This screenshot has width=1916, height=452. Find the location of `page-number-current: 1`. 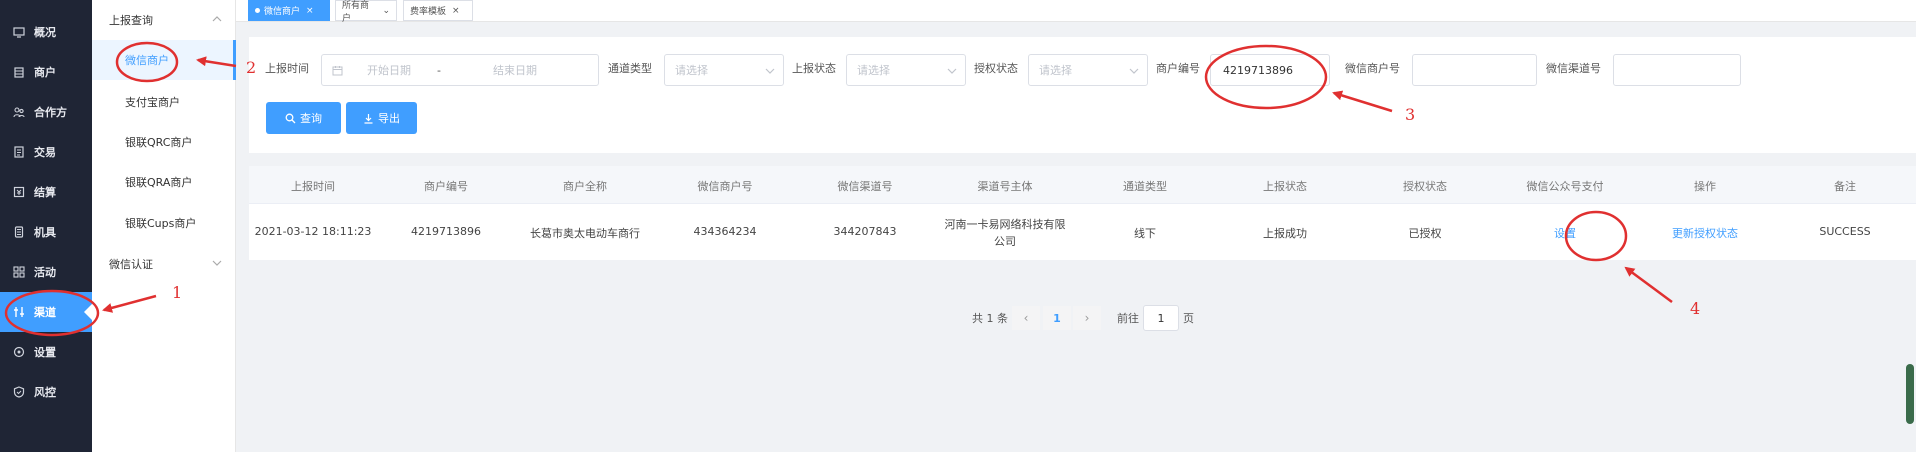

page-number-current: 1 is located at coordinates (1057, 318).